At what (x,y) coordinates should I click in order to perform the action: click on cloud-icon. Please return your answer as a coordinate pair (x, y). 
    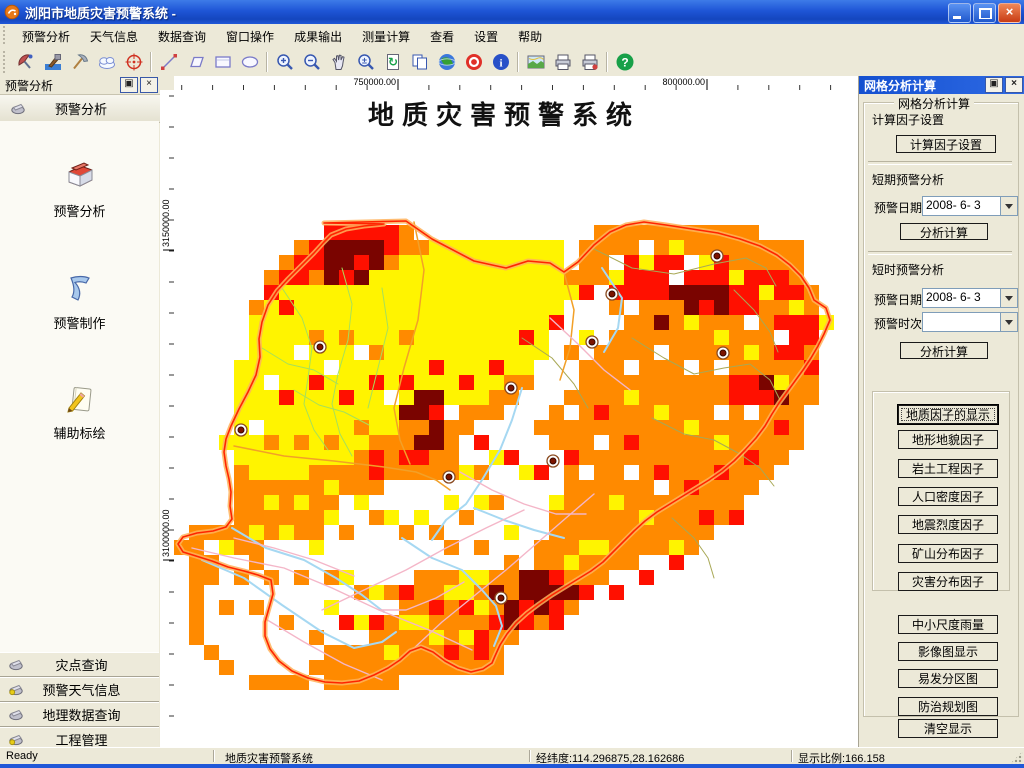
    Looking at the image, I should click on (106, 62).